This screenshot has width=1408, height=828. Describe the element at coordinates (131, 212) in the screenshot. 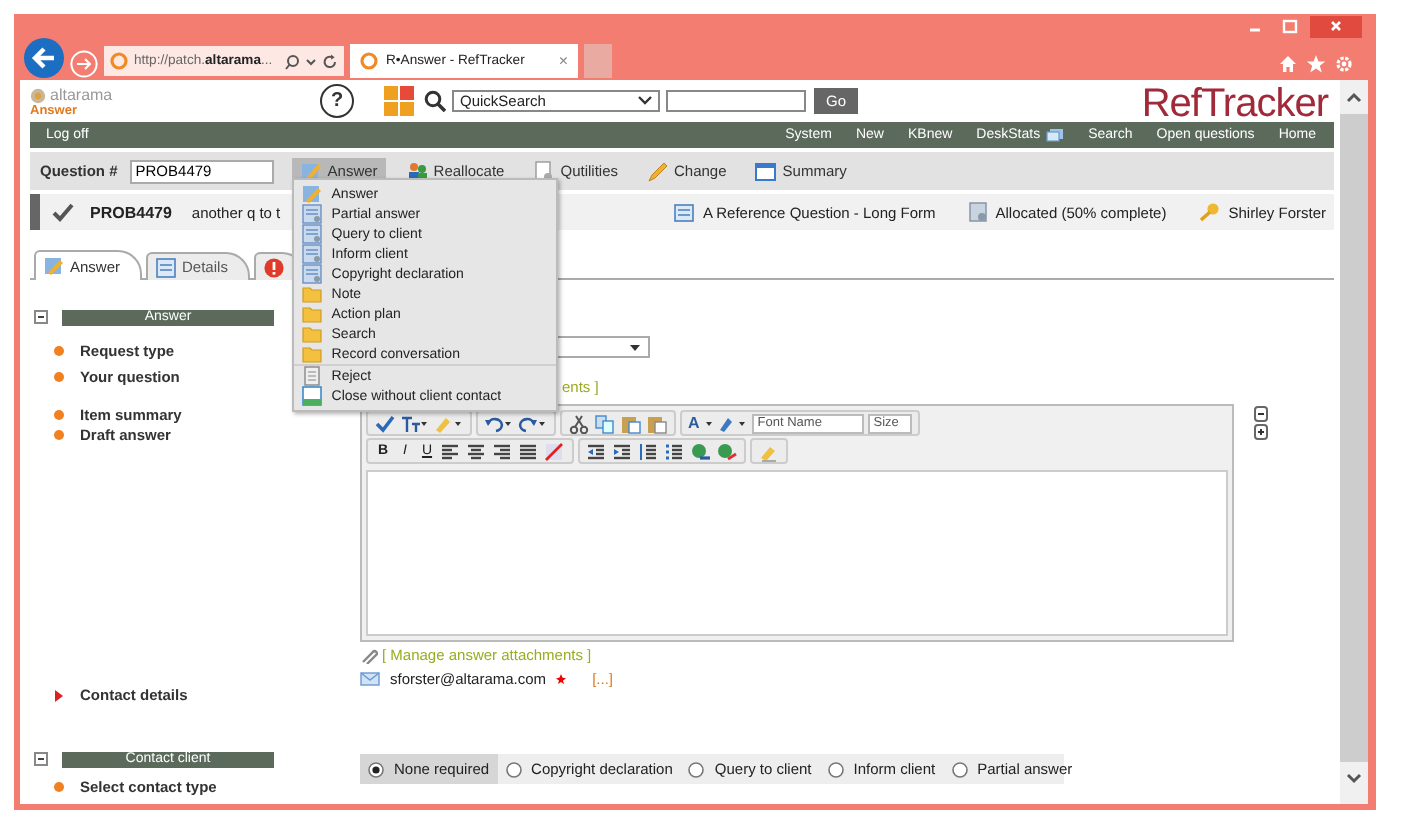

I see `question-id: PROB4479` at that location.